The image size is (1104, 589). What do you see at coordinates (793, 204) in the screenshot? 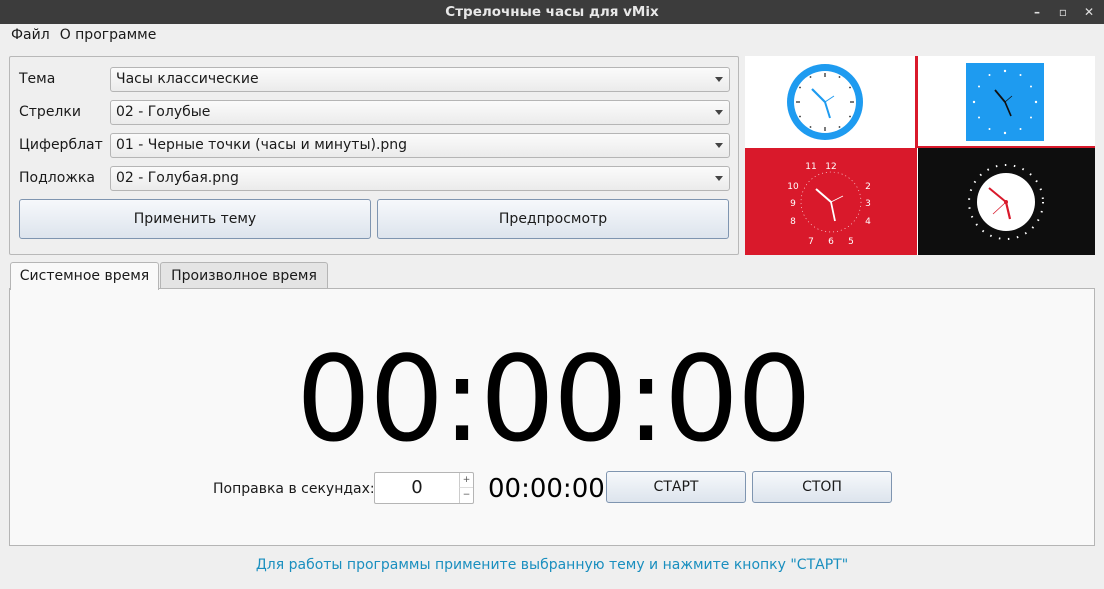
I see `dial-numeral-9: 9` at bounding box center [793, 204].